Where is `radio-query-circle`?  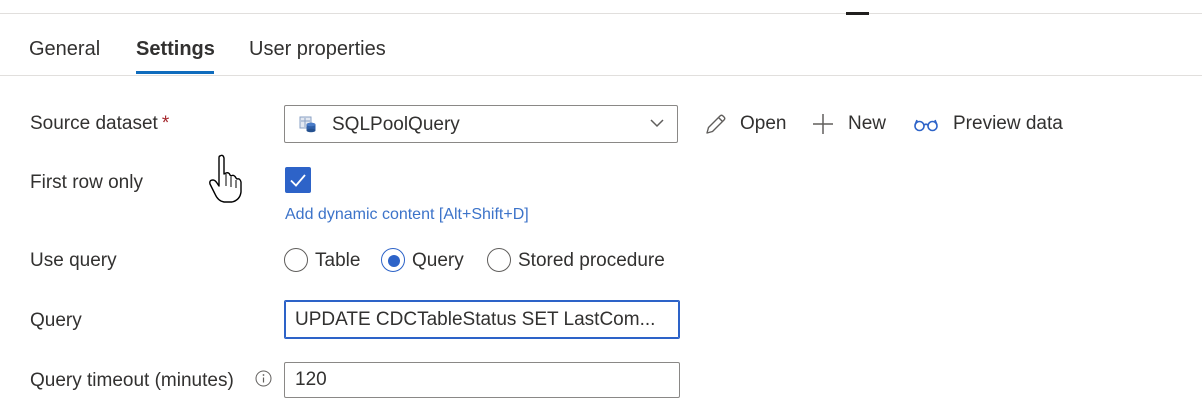
radio-query-circle is located at coordinates (393, 260).